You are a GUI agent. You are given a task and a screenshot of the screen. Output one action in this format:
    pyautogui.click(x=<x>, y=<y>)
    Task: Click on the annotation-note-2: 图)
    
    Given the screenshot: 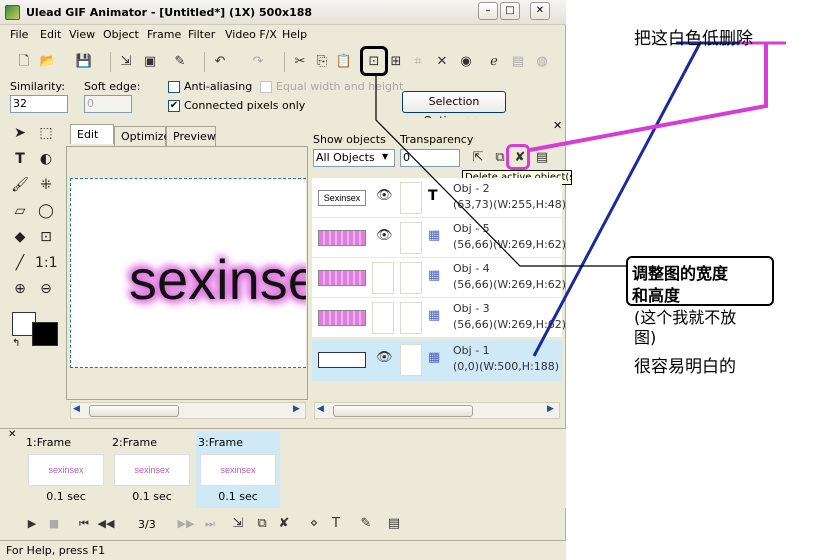 What is the action you would take?
    pyautogui.click(x=645, y=337)
    